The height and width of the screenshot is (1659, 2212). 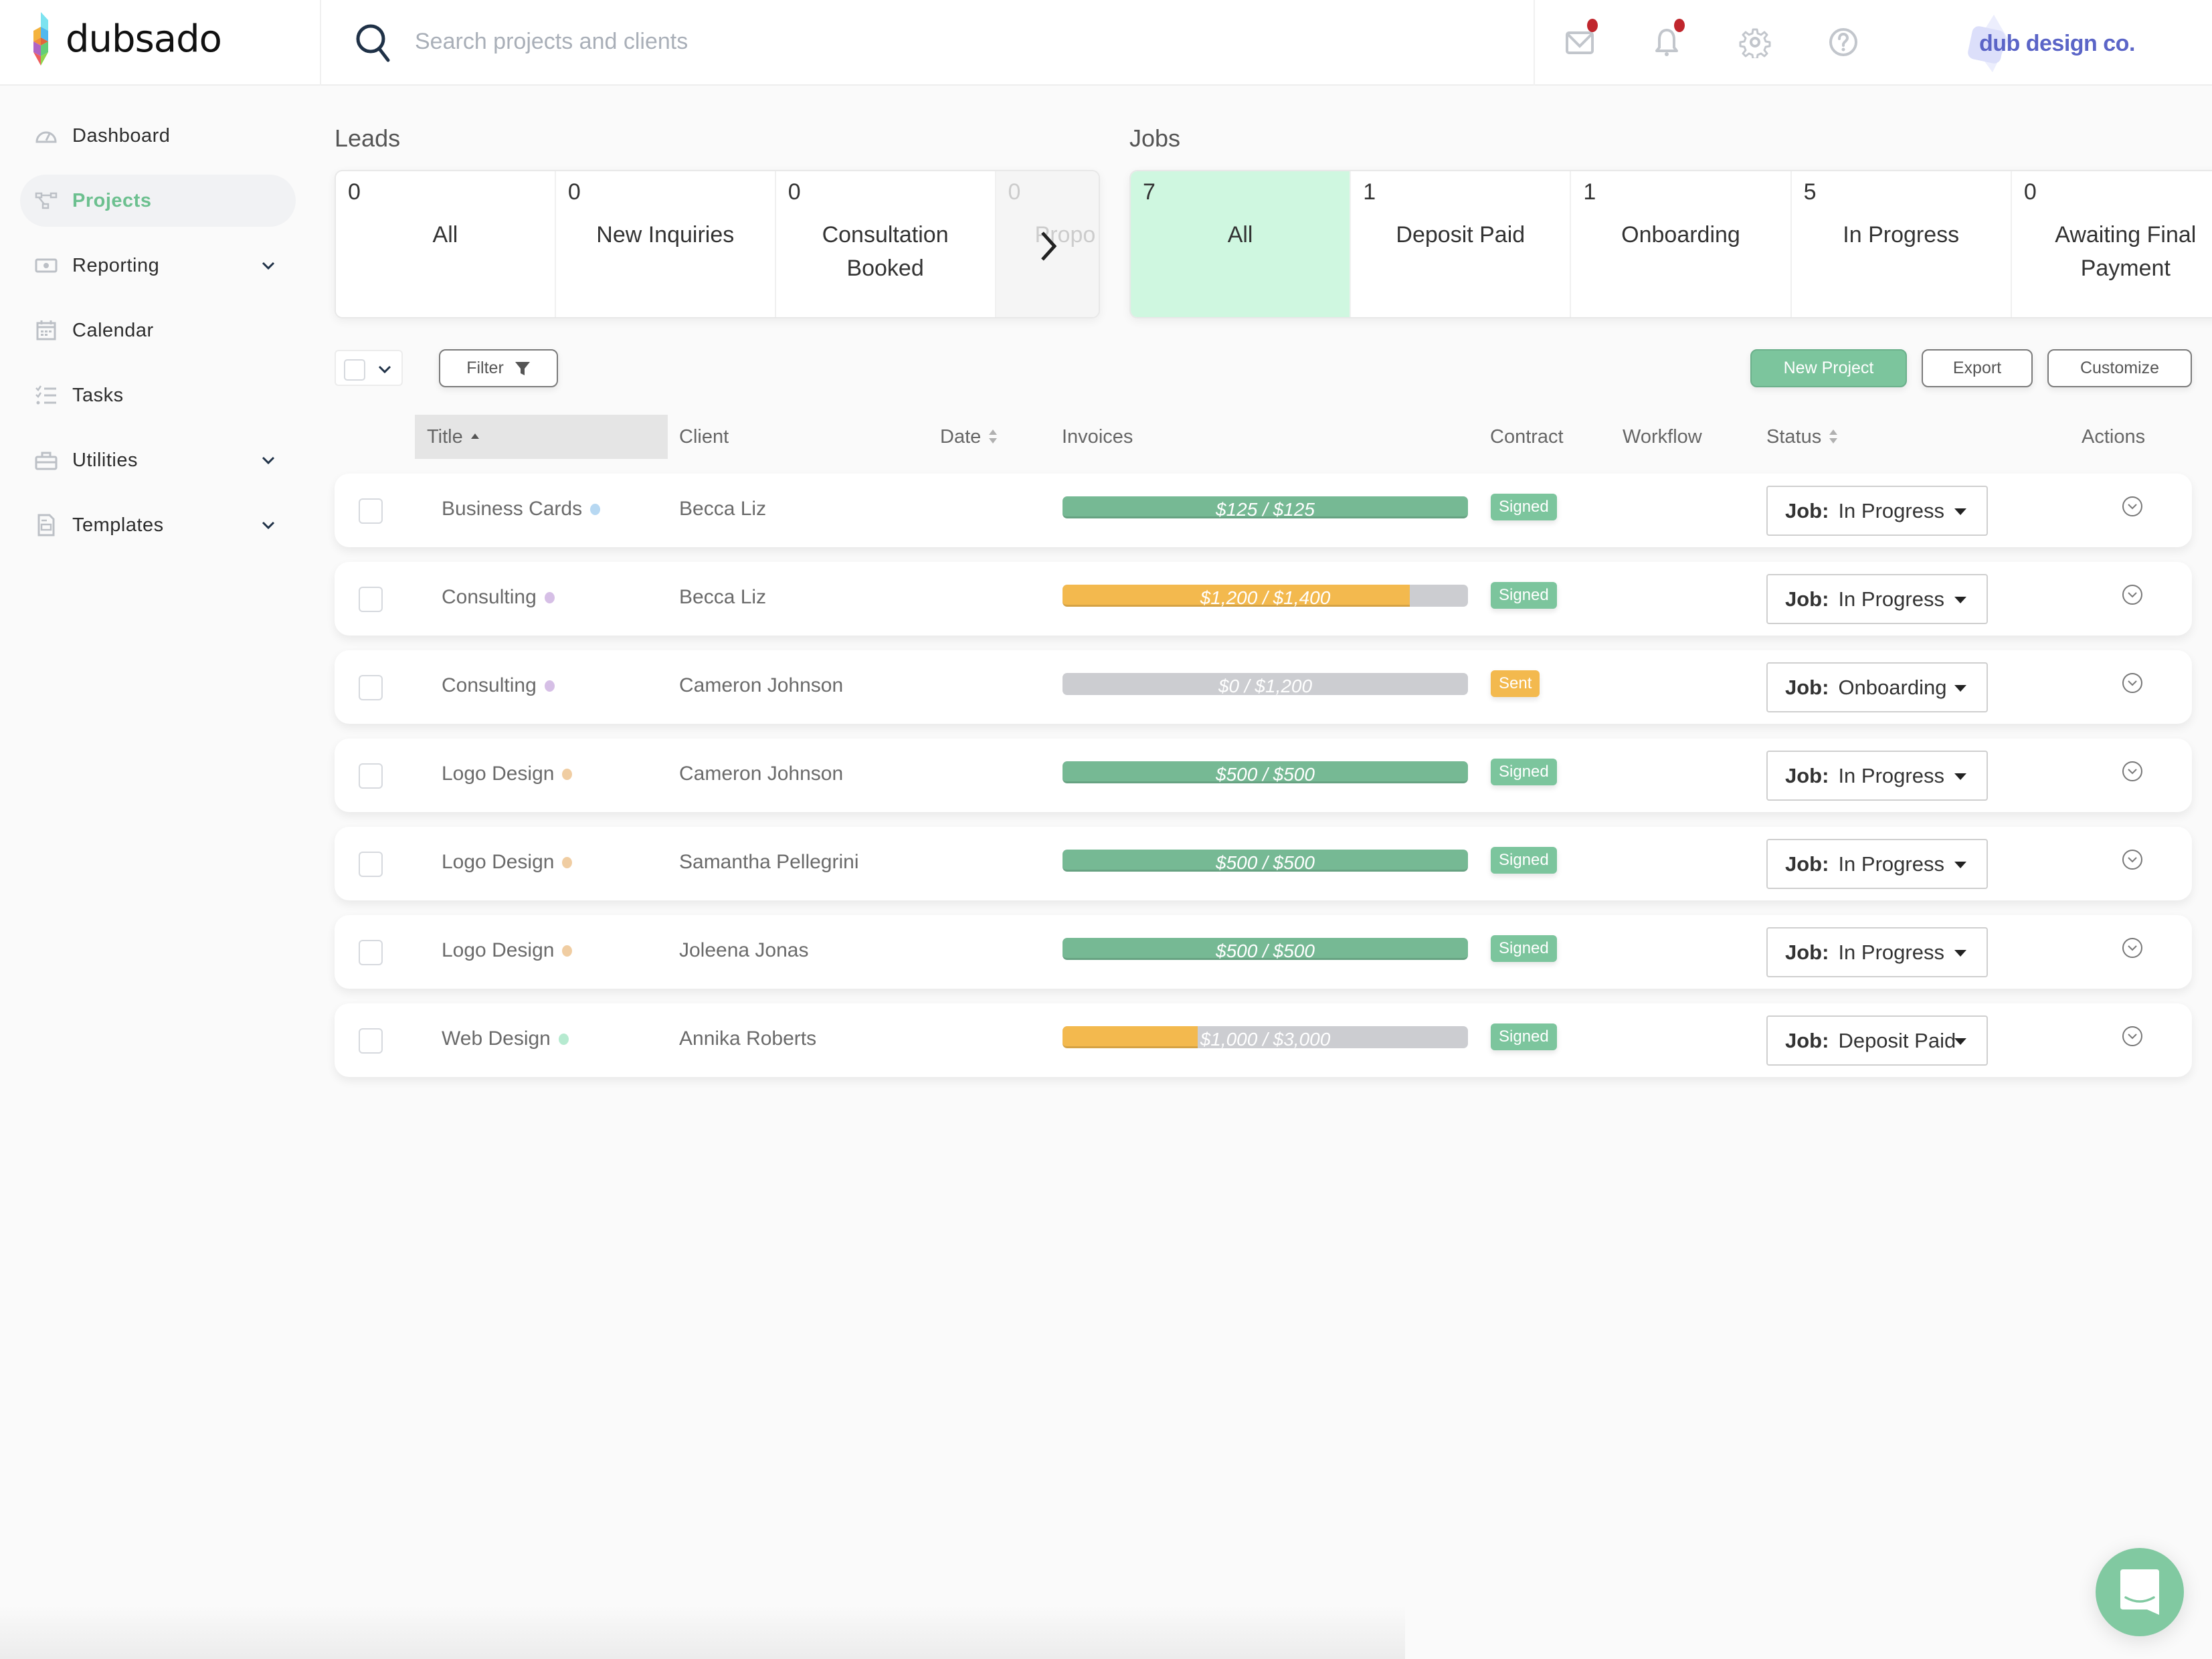 I want to click on caret-down-icon, so click(x=1960, y=511).